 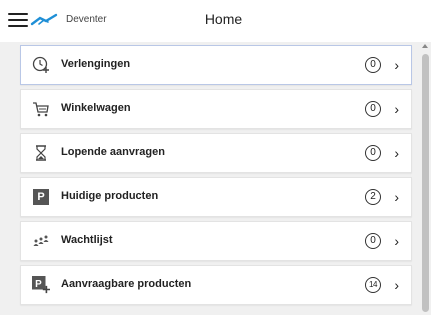 I want to click on product-p-plus-icon: P, so click(x=41, y=285).